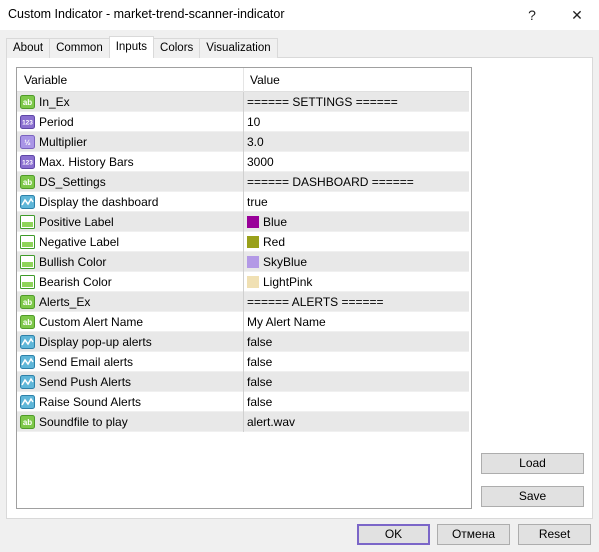 This screenshot has height=552, width=599. Describe the element at coordinates (532, 15) in the screenshot. I see `help-button: ?` at that location.